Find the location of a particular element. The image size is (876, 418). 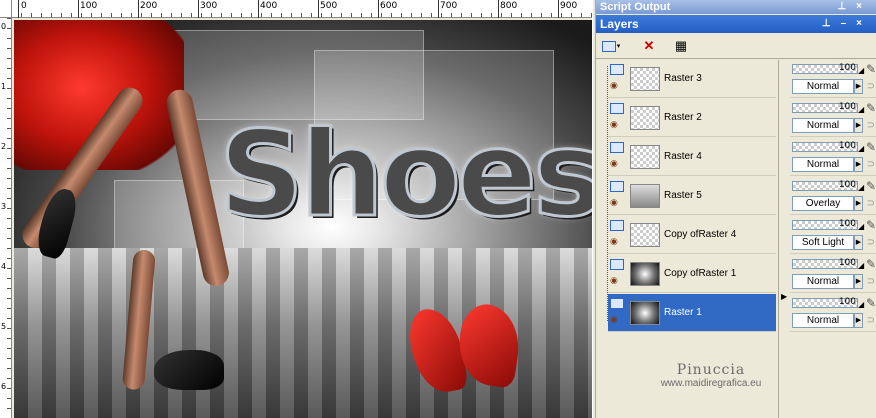

blend-mode-select: Soft Light is located at coordinates (823, 242).